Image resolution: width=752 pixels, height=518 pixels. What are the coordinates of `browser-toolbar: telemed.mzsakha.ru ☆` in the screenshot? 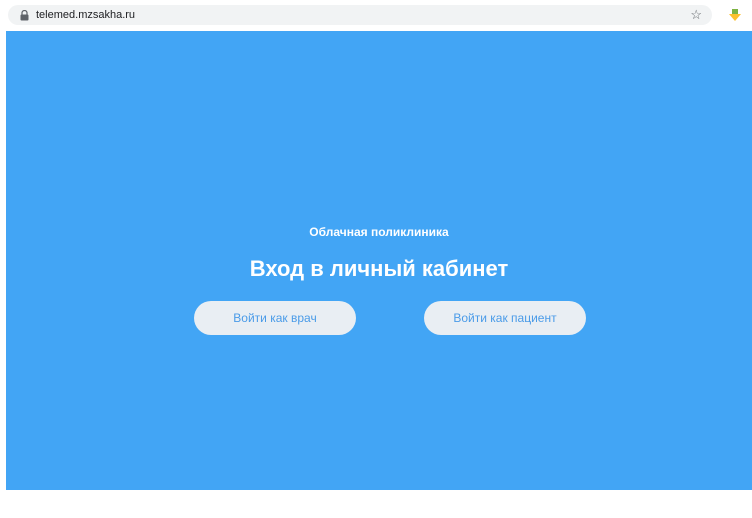 It's located at (376, 15).